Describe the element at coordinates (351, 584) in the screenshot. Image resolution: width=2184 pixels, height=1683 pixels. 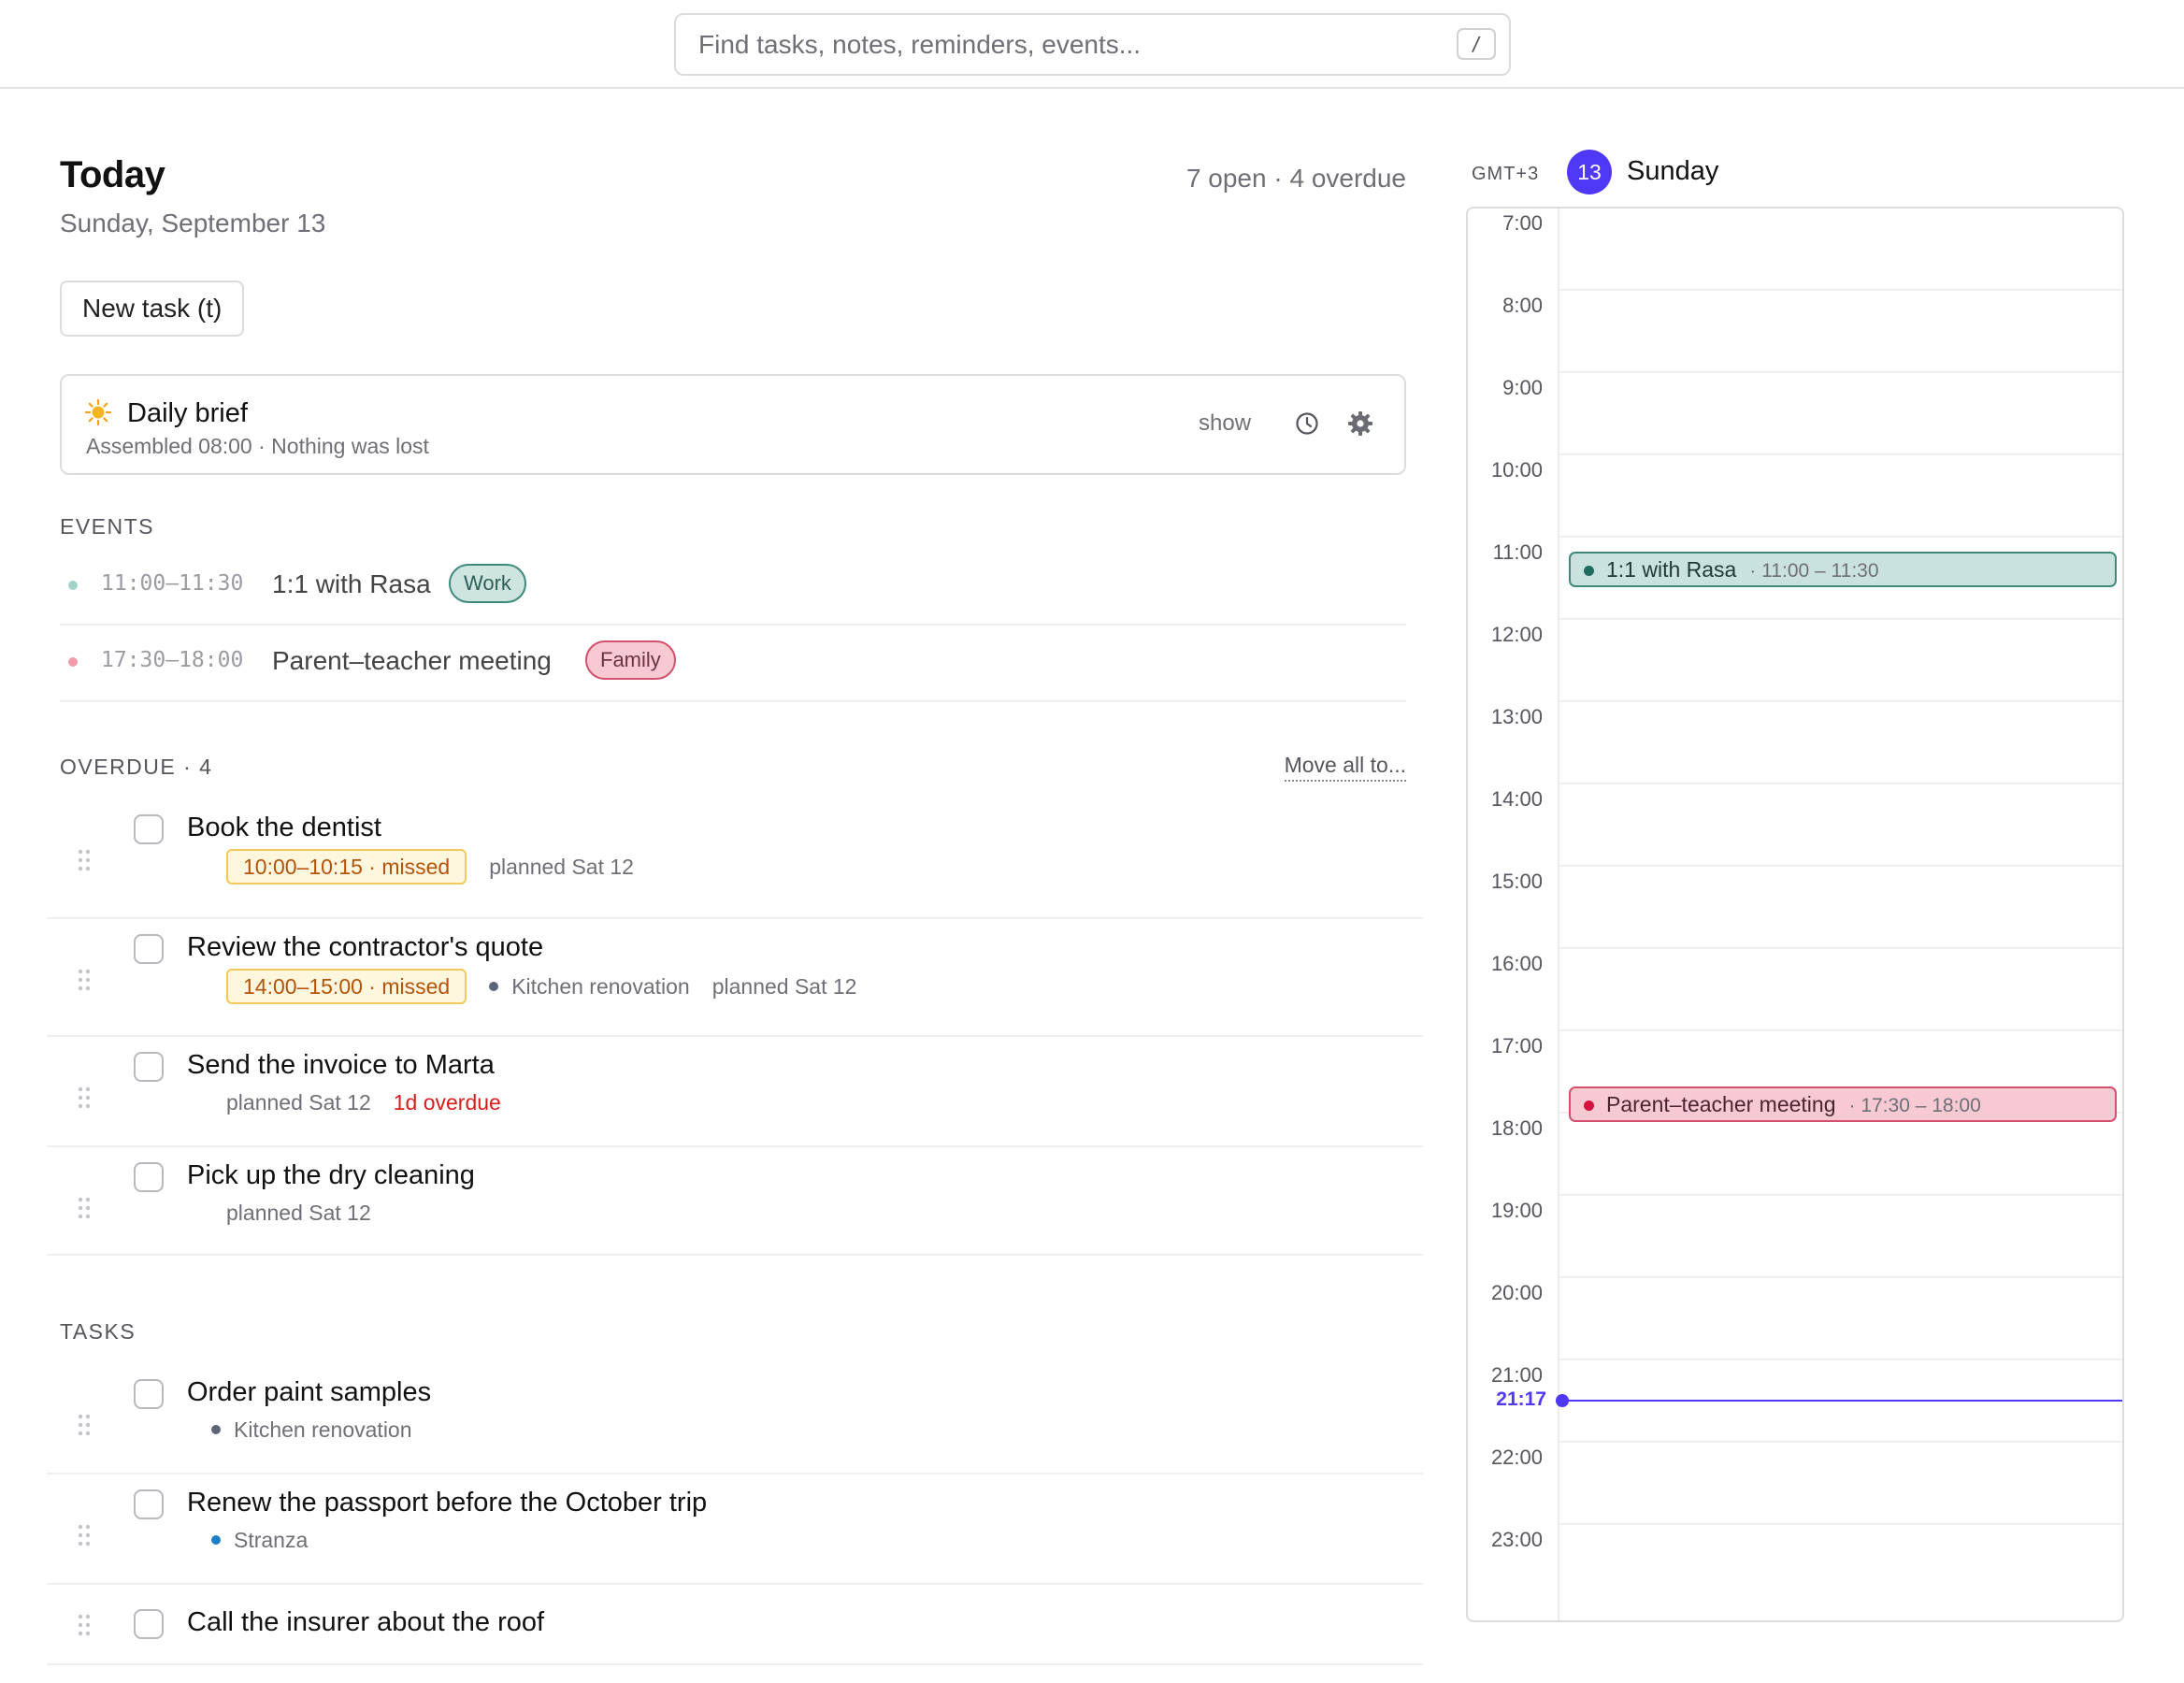
I see `event-name: 1:1 with Rasa` at that location.